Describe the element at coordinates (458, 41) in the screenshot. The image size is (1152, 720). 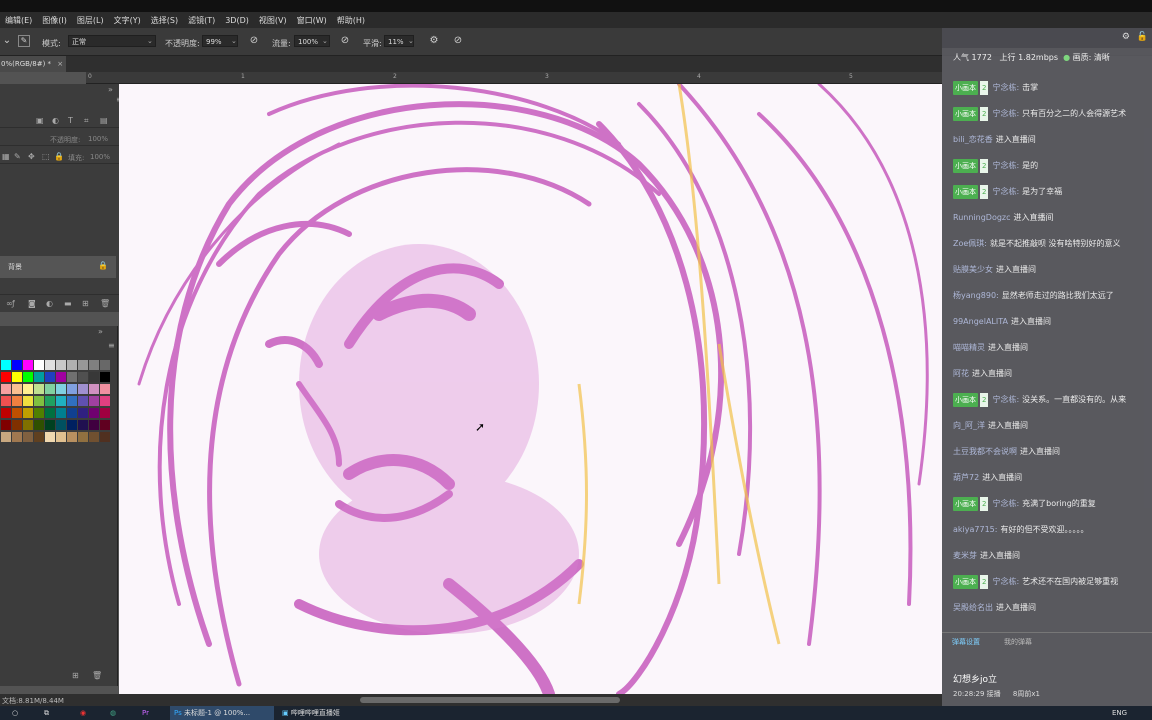
I see `pressure-size-icon: ⊘` at that location.